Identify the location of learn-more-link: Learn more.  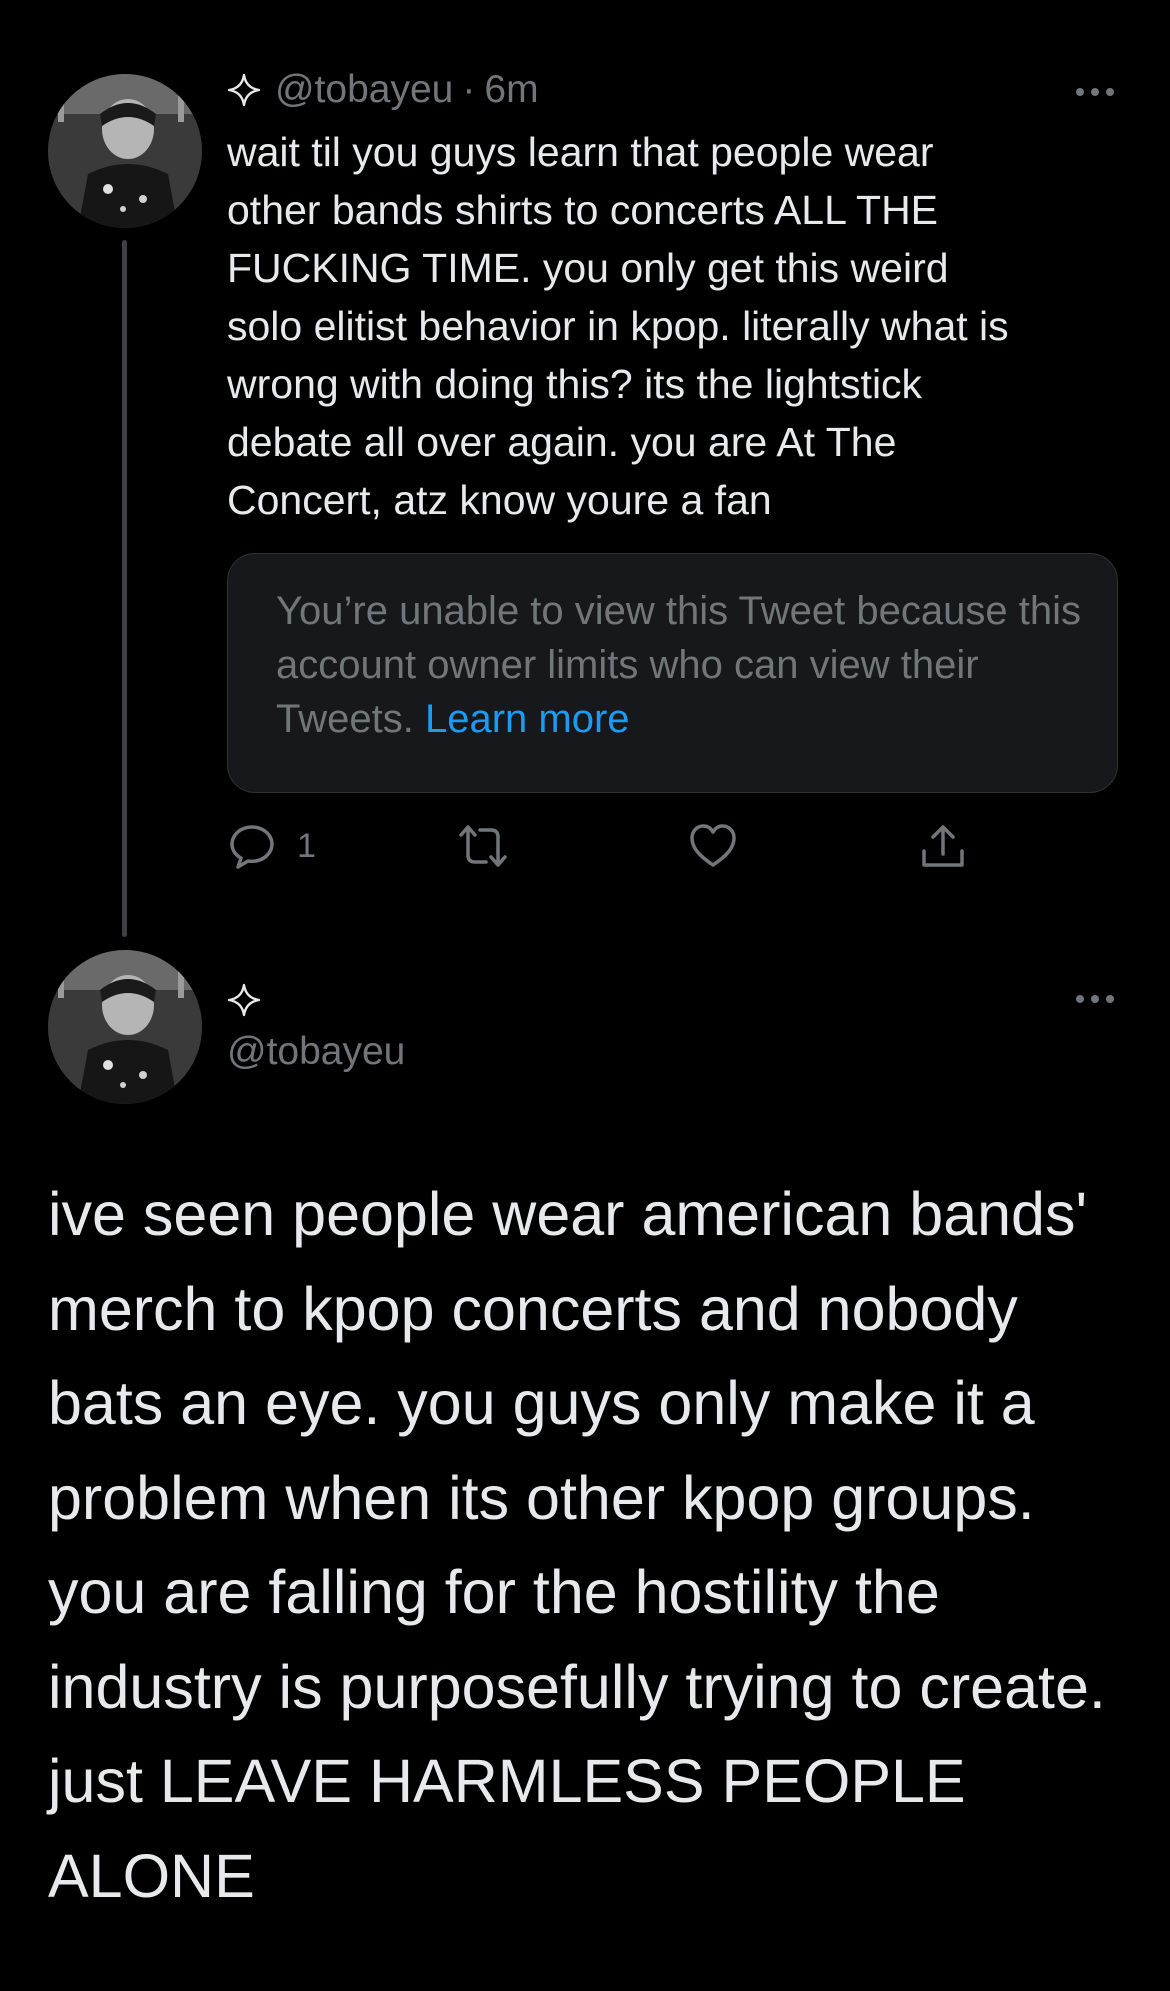
(527, 719).